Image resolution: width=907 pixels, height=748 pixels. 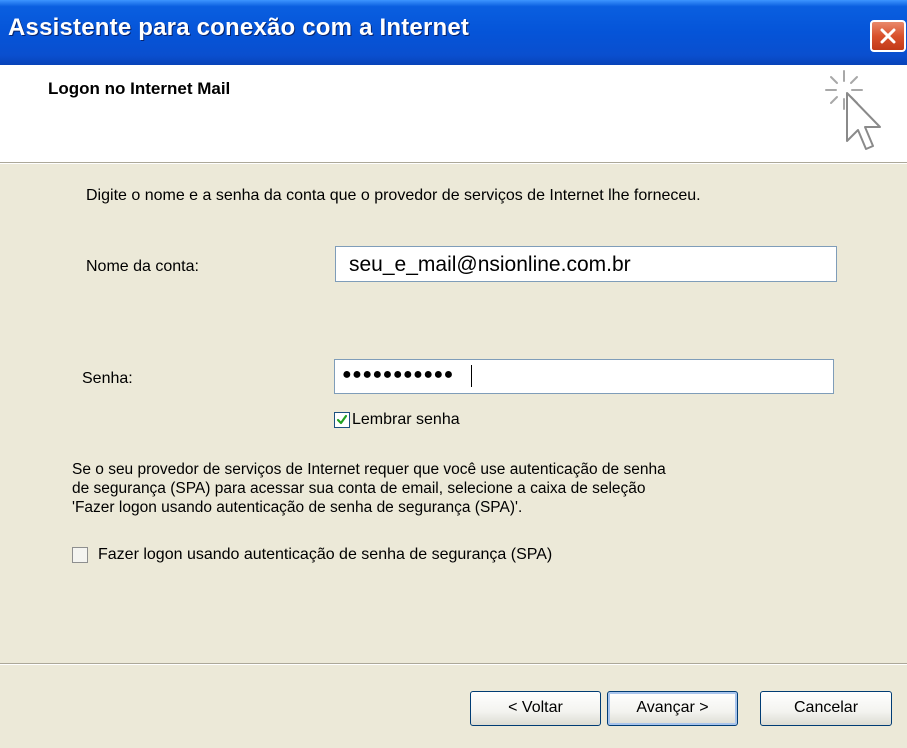 I want to click on account-name-input: seu_e_mail@nsionline.com.br, so click(x=586, y=264).